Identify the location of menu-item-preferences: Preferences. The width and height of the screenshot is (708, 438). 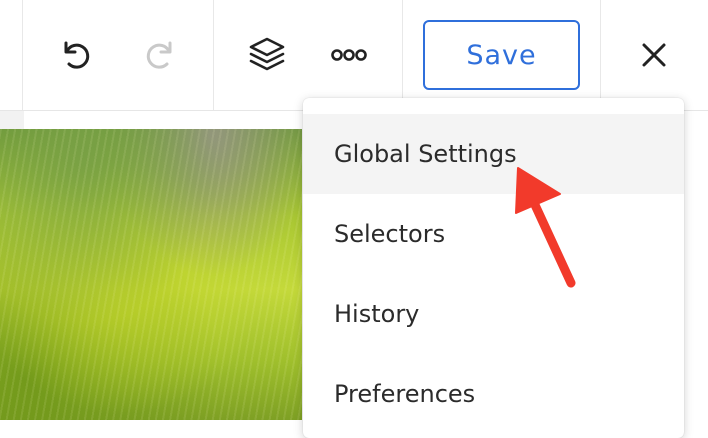
(493, 394).